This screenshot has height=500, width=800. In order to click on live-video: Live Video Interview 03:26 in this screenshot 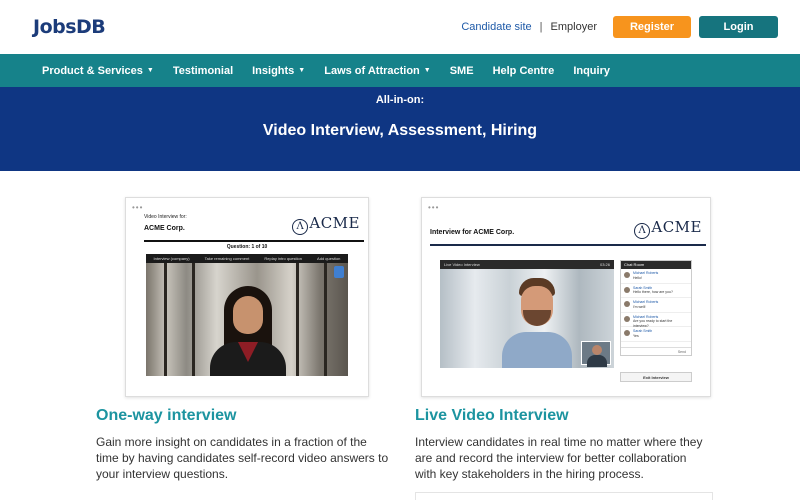, I will do `click(527, 314)`.